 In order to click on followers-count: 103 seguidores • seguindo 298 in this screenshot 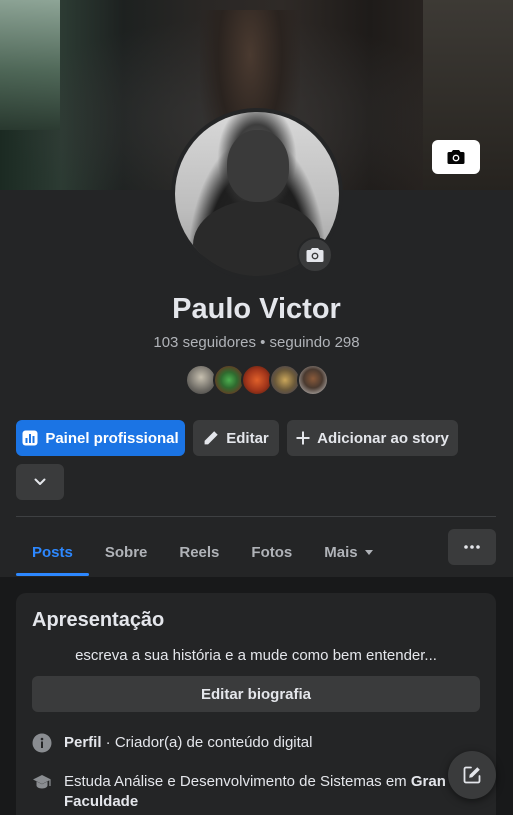, I will do `click(256, 342)`.